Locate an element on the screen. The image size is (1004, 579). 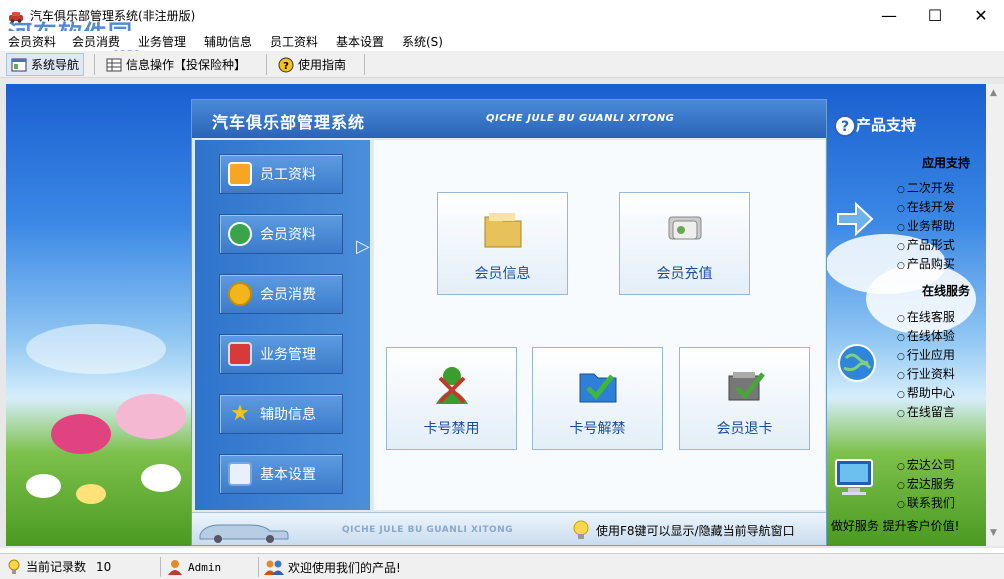
online-service-title: 在线服务 is located at coordinates (946, 291).